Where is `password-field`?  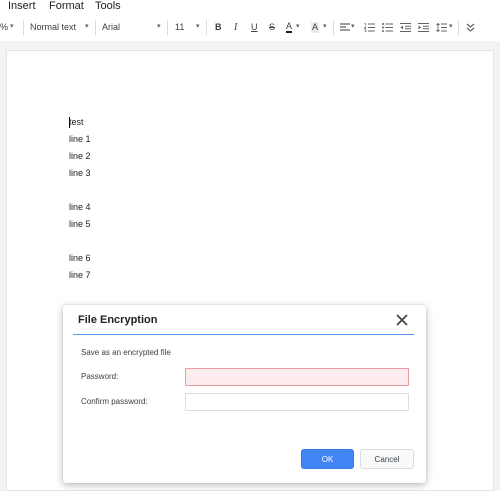
password-field is located at coordinates (297, 377).